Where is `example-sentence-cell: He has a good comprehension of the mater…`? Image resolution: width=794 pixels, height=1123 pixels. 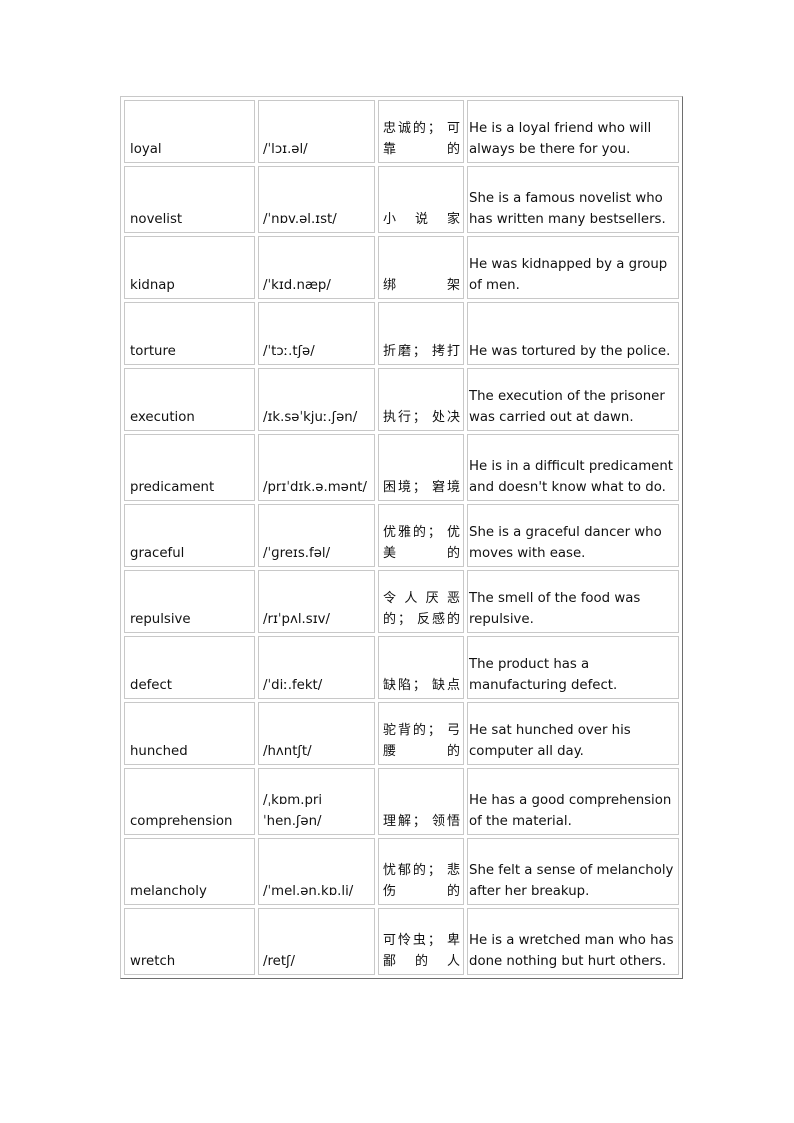 example-sentence-cell: He has a good comprehension of the mater… is located at coordinates (573, 801).